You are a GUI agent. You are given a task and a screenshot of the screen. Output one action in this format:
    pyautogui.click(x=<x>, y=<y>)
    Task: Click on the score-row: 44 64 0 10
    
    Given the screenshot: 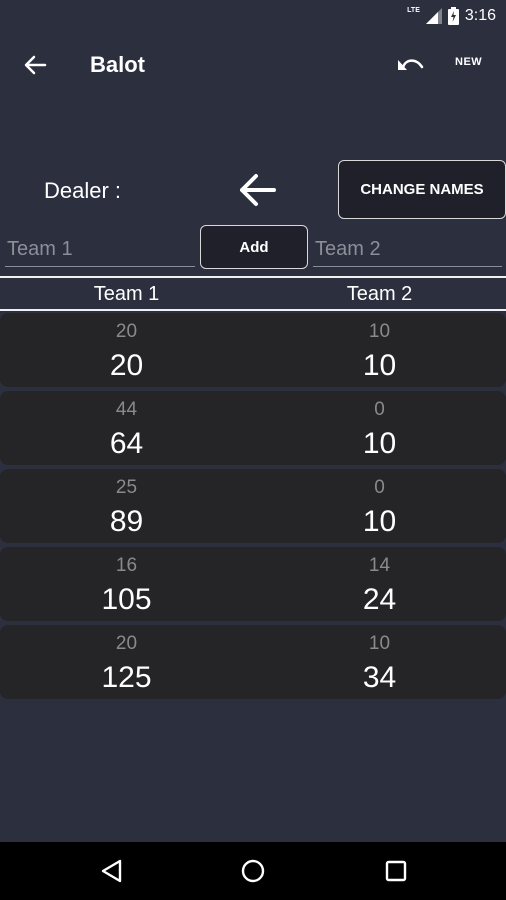 What is the action you would take?
    pyautogui.click(x=253, y=428)
    